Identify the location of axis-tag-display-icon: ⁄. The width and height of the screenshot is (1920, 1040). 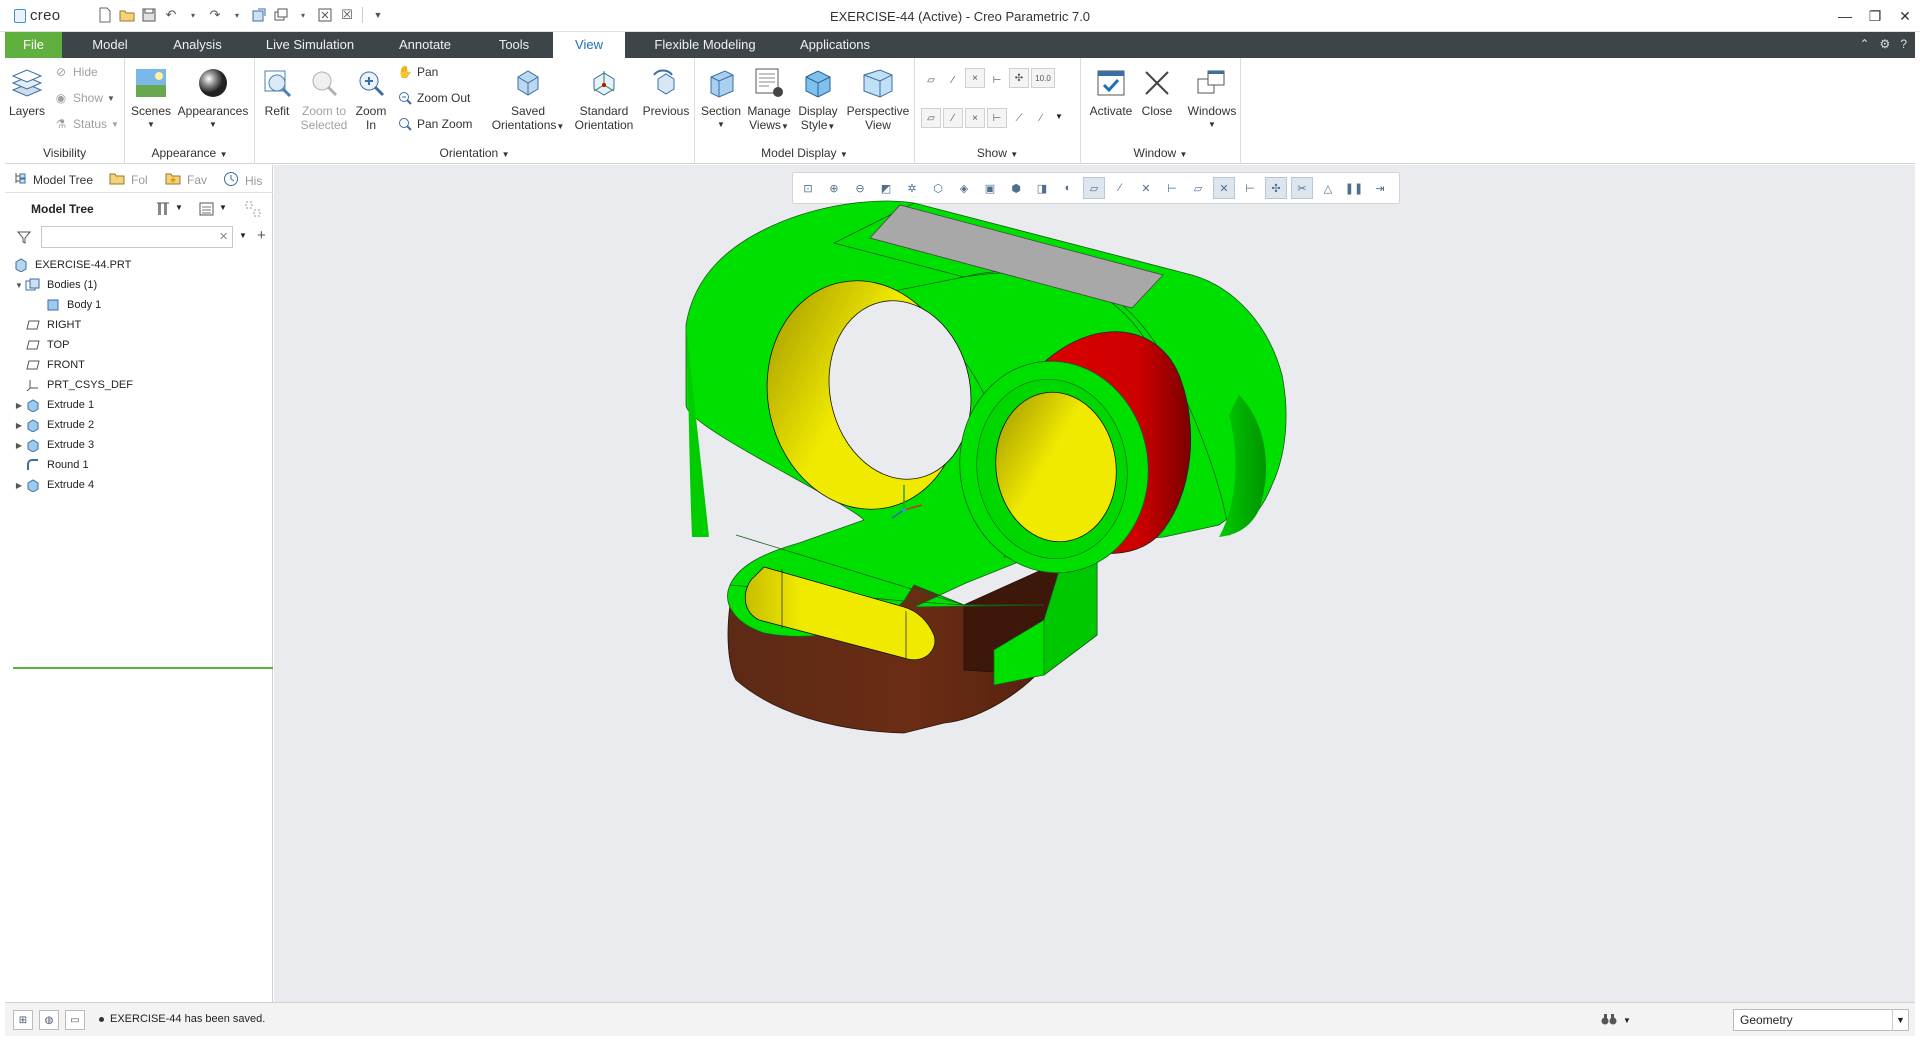
(953, 118).